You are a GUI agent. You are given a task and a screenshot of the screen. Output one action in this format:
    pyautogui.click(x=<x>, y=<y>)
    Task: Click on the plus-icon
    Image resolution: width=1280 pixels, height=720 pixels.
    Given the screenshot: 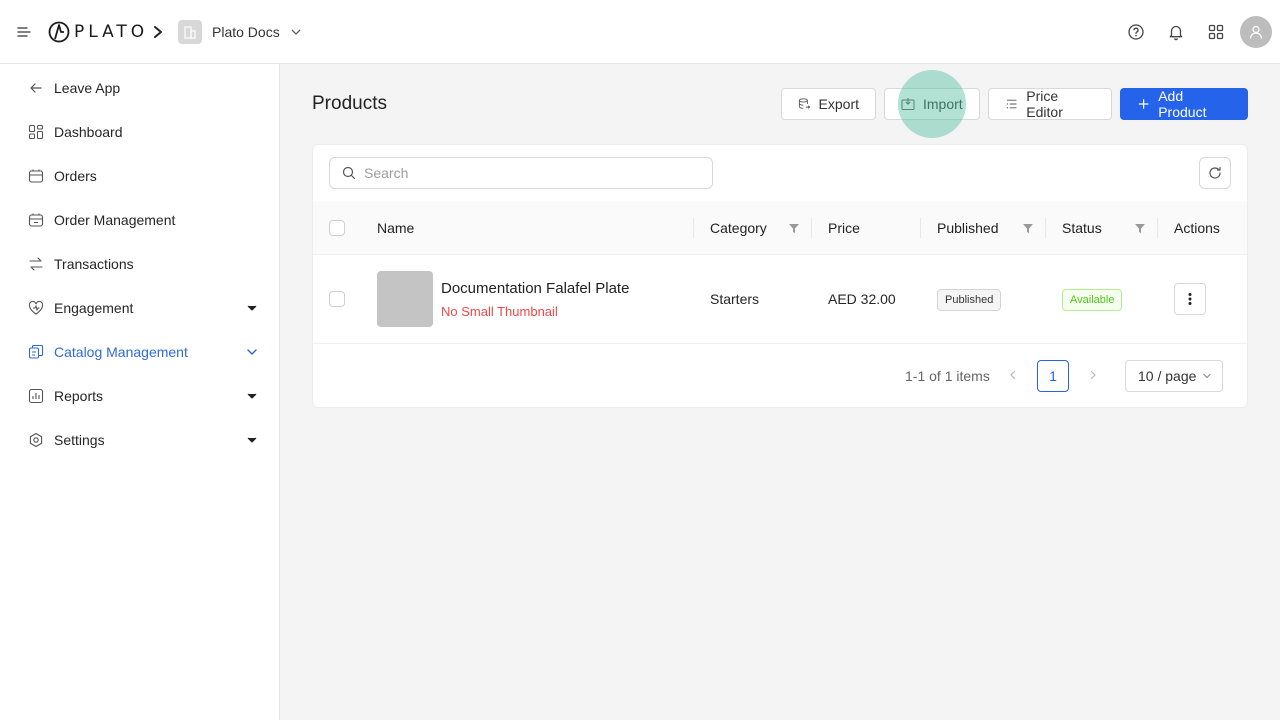 What is the action you would take?
    pyautogui.click(x=1143, y=104)
    